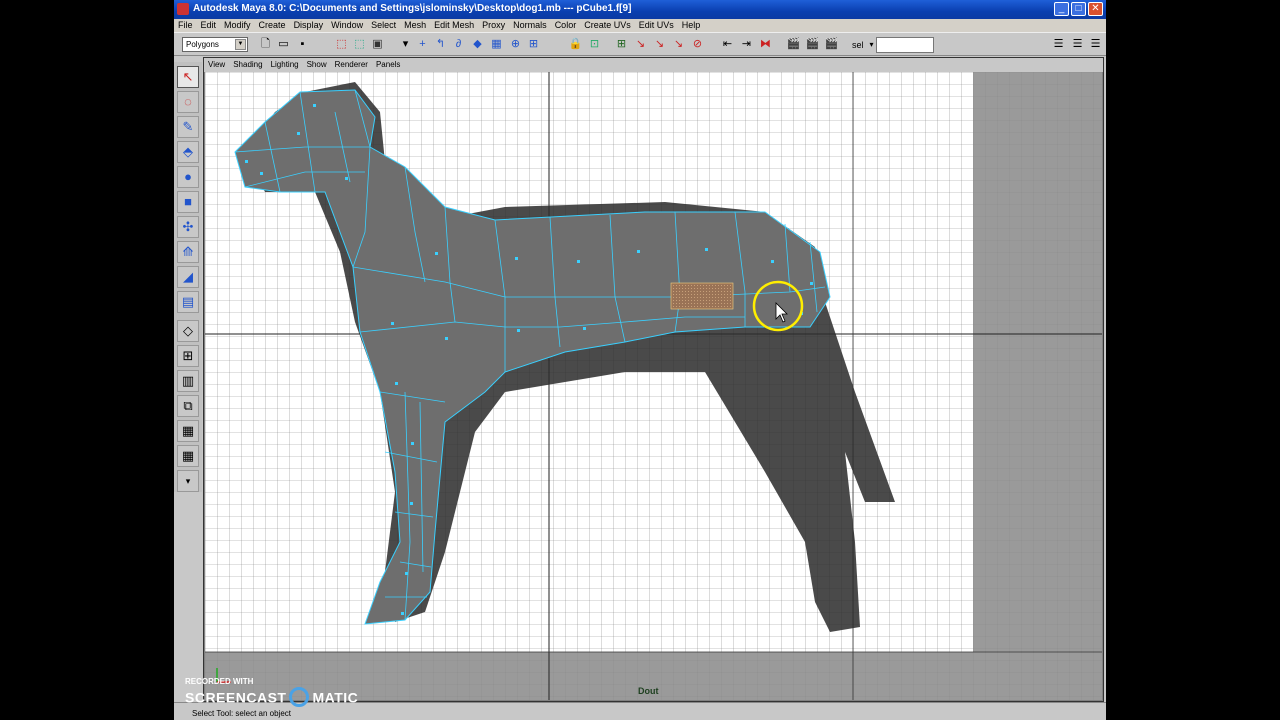 This screenshot has height=720, width=1280. What do you see at coordinates (237, 25) in the screenshot?
I see `menu-modify: Modify` at bounding box center [237, 25].